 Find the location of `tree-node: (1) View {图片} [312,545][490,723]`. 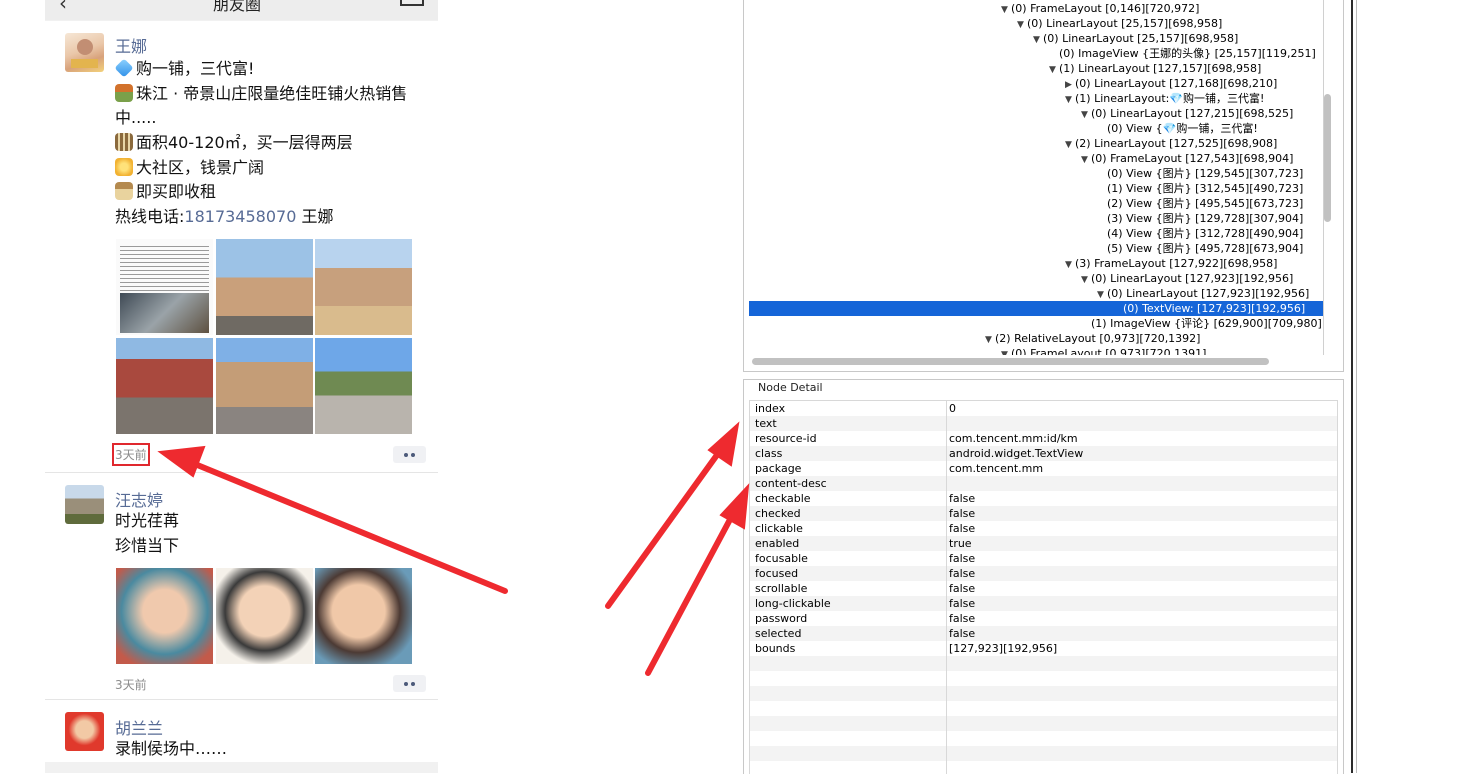

tree-node: (1) View {图片} [312,545][490,723] is located at coordinates (1205, 188).